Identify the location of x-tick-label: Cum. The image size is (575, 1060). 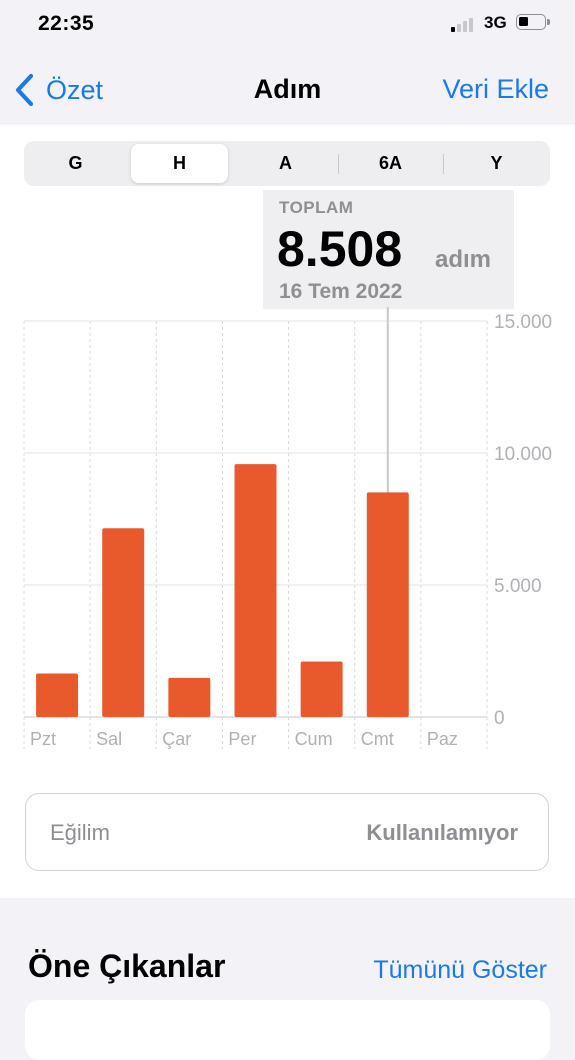
(314, 739).